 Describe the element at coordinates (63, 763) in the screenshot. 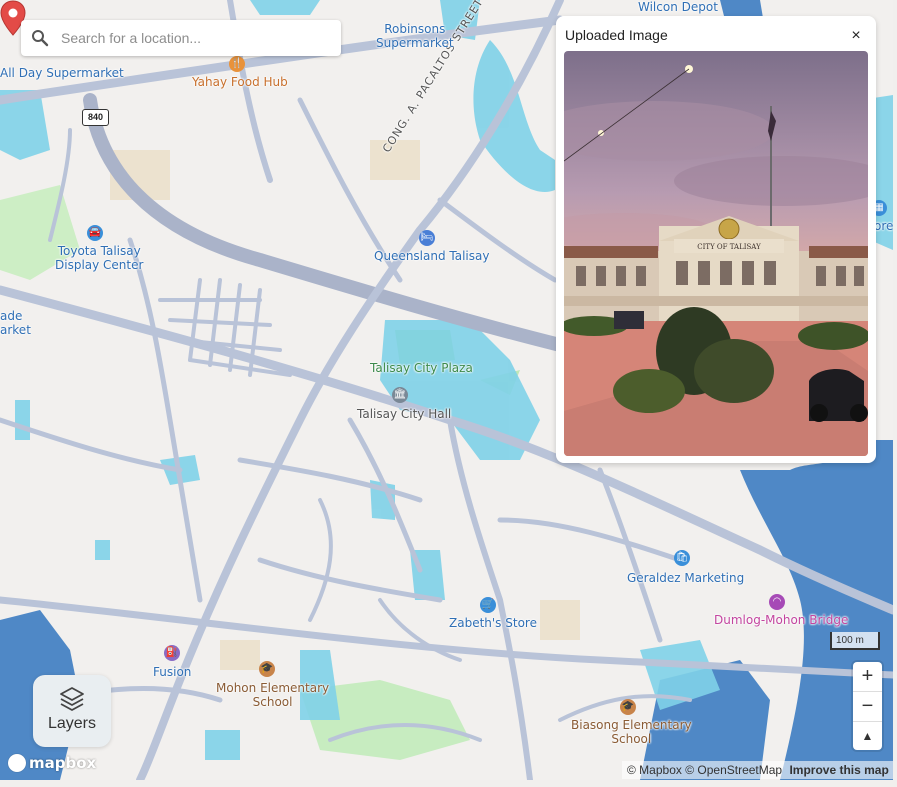

I see `mapbox-logo-text: mapbox` at that location.